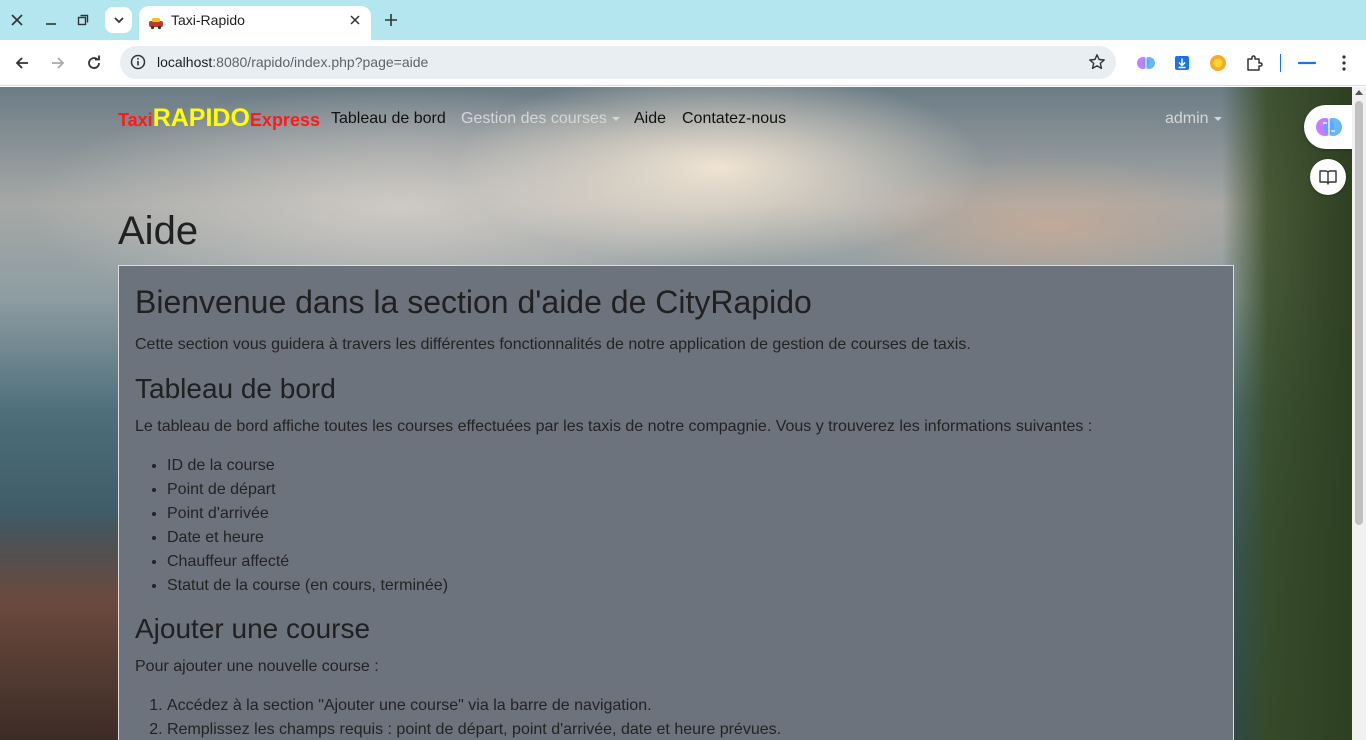 The image size is (1366, 740). Describe the element at coordinates (1097, 62) in the screenshot. I see `bookmark-star-icon` at that location.